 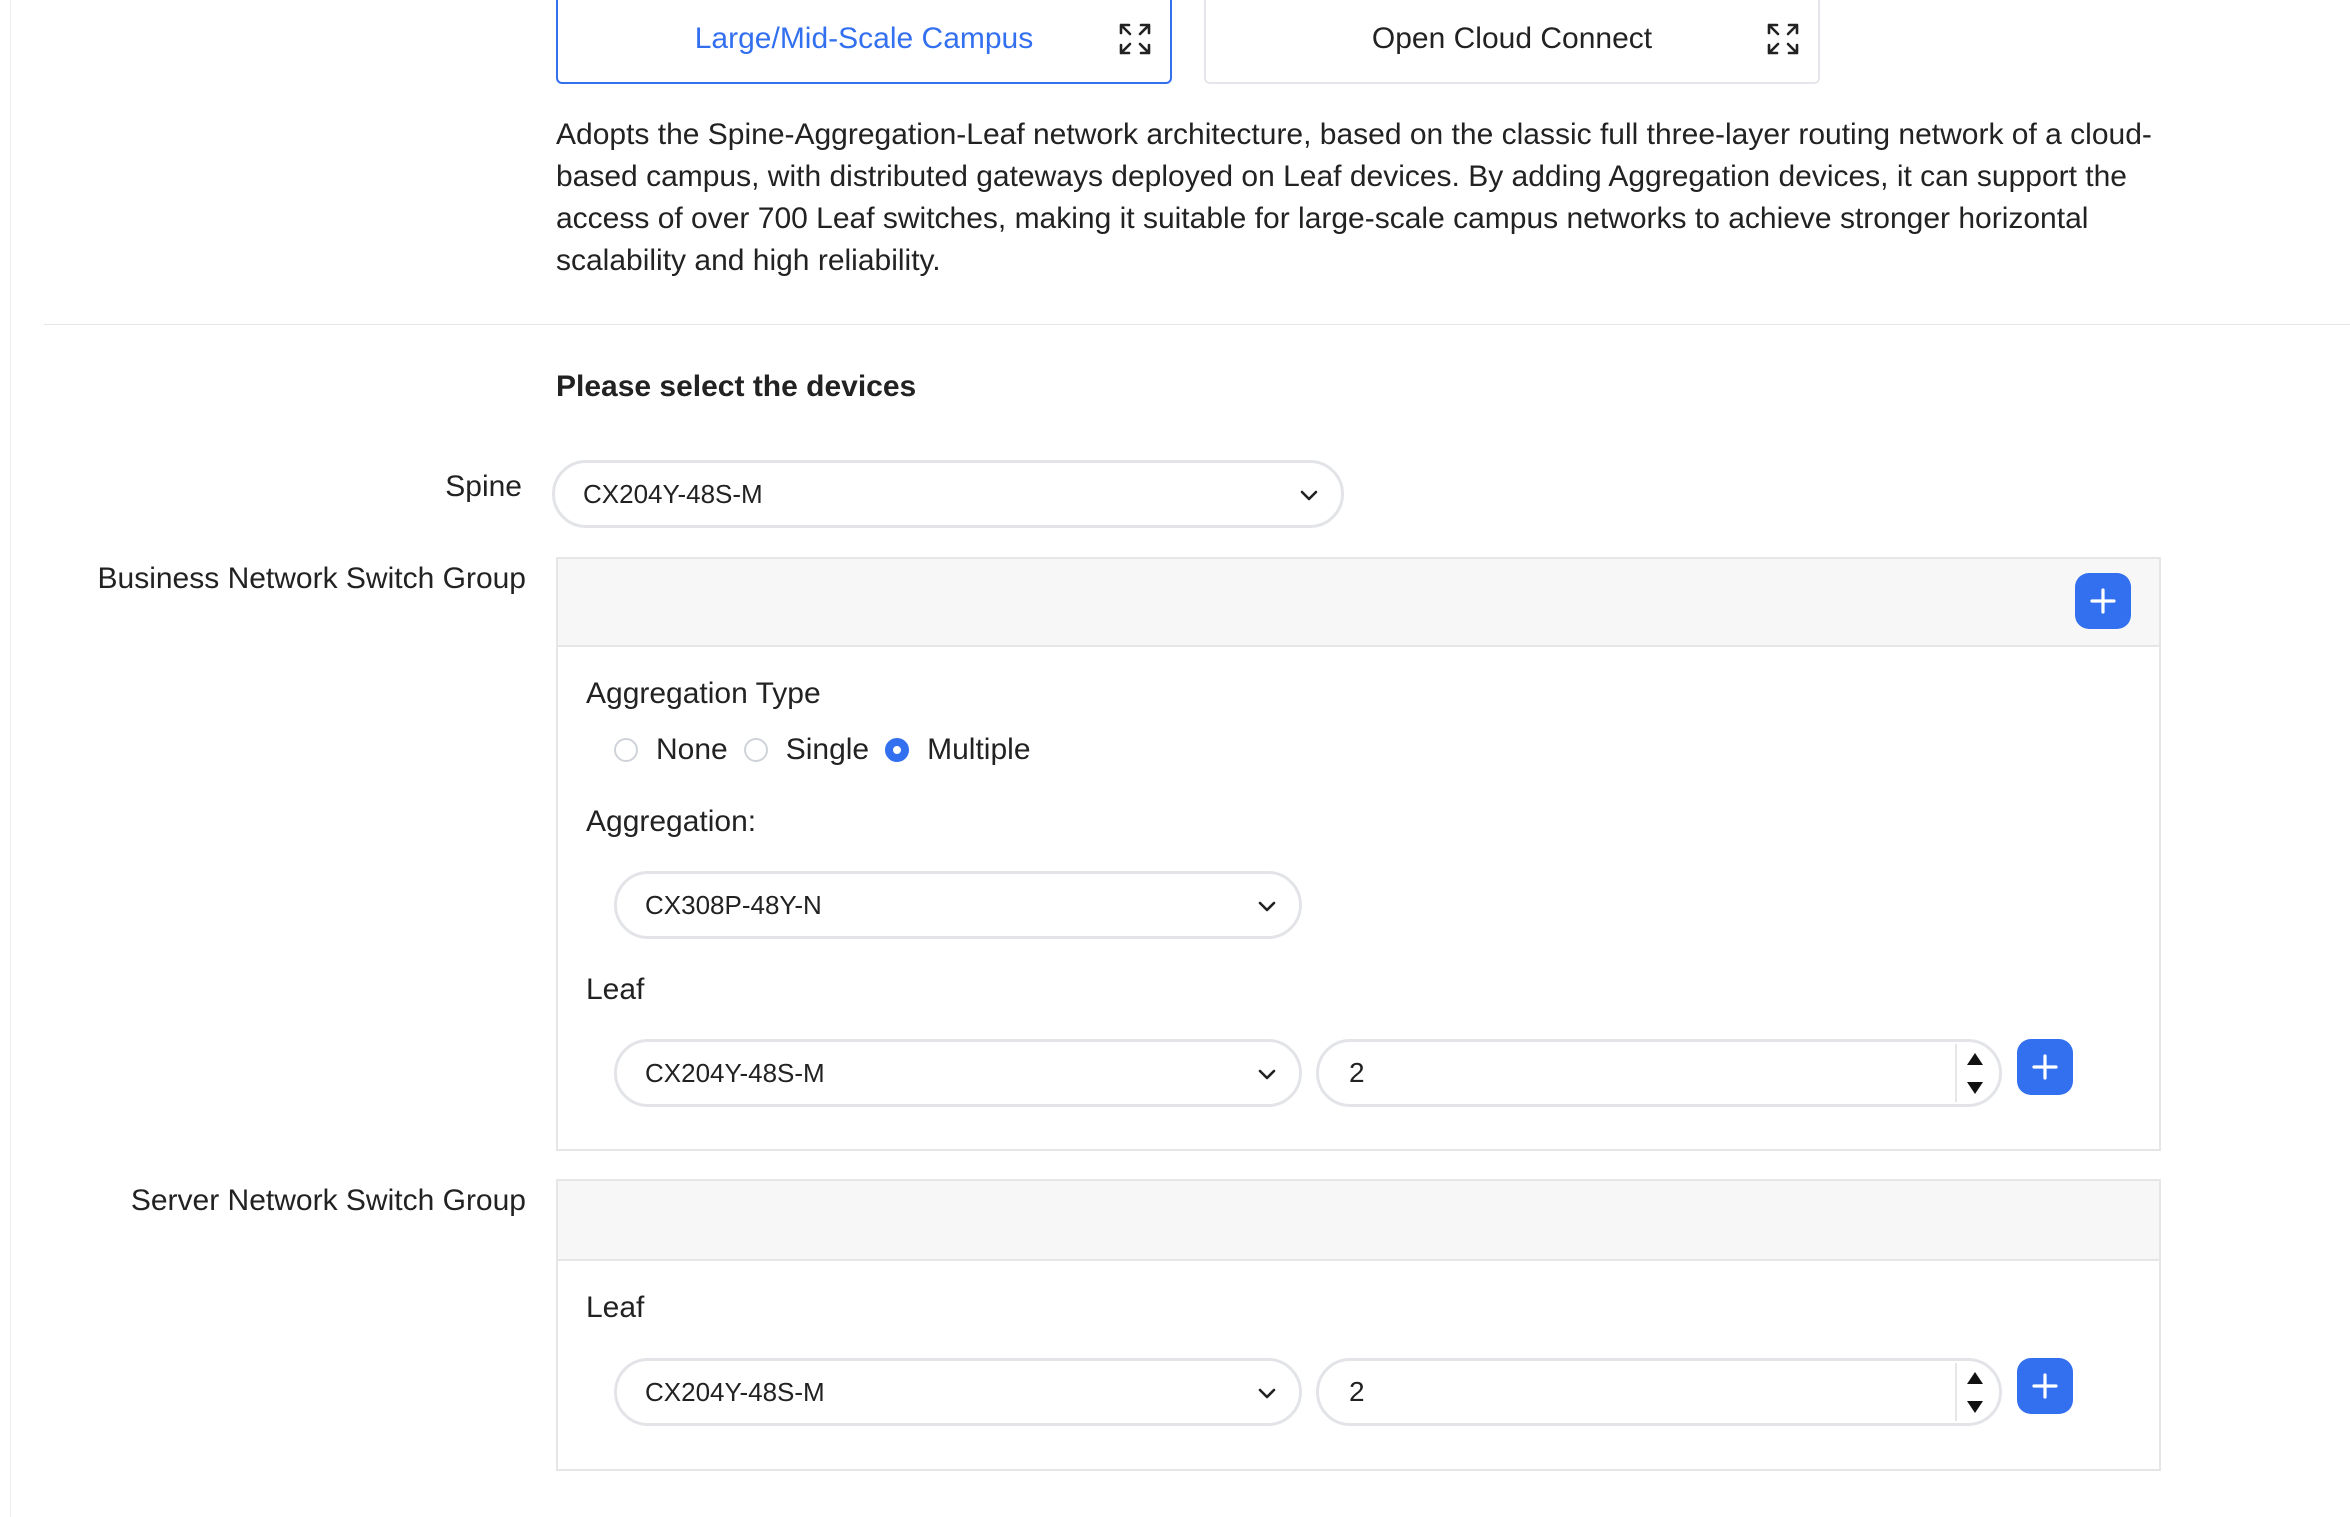 I want to click on business-group-header, so click(x=1358, y=603).